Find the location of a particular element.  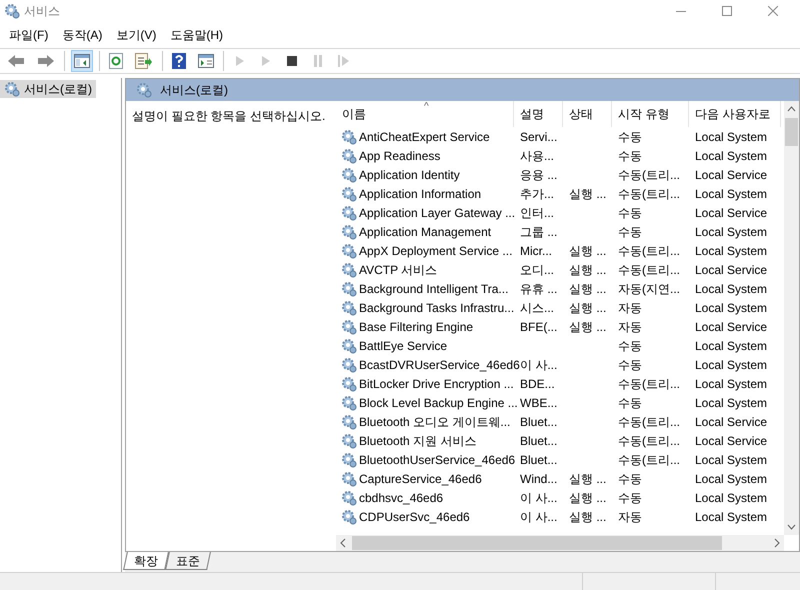

table-row: Block Level Backup Engine ... WBE... 수동 Local System is located at coordinates (560, 402).